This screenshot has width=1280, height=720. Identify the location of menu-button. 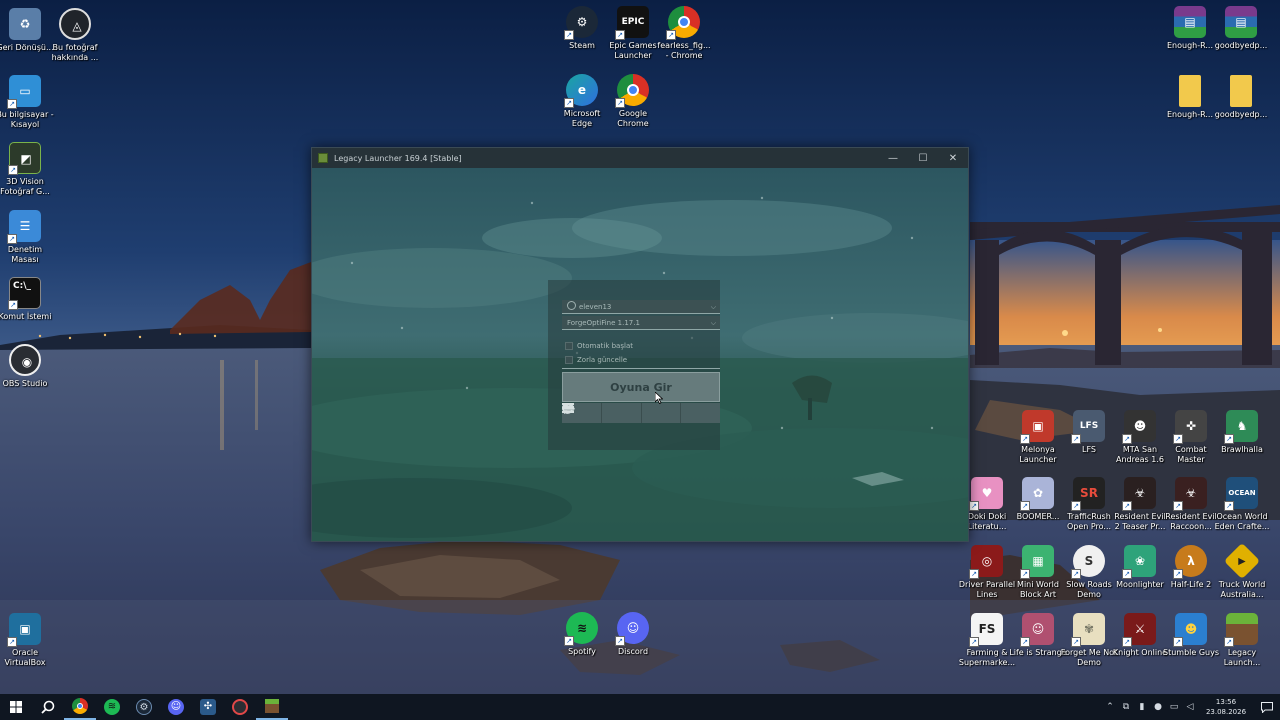
(641, 413).